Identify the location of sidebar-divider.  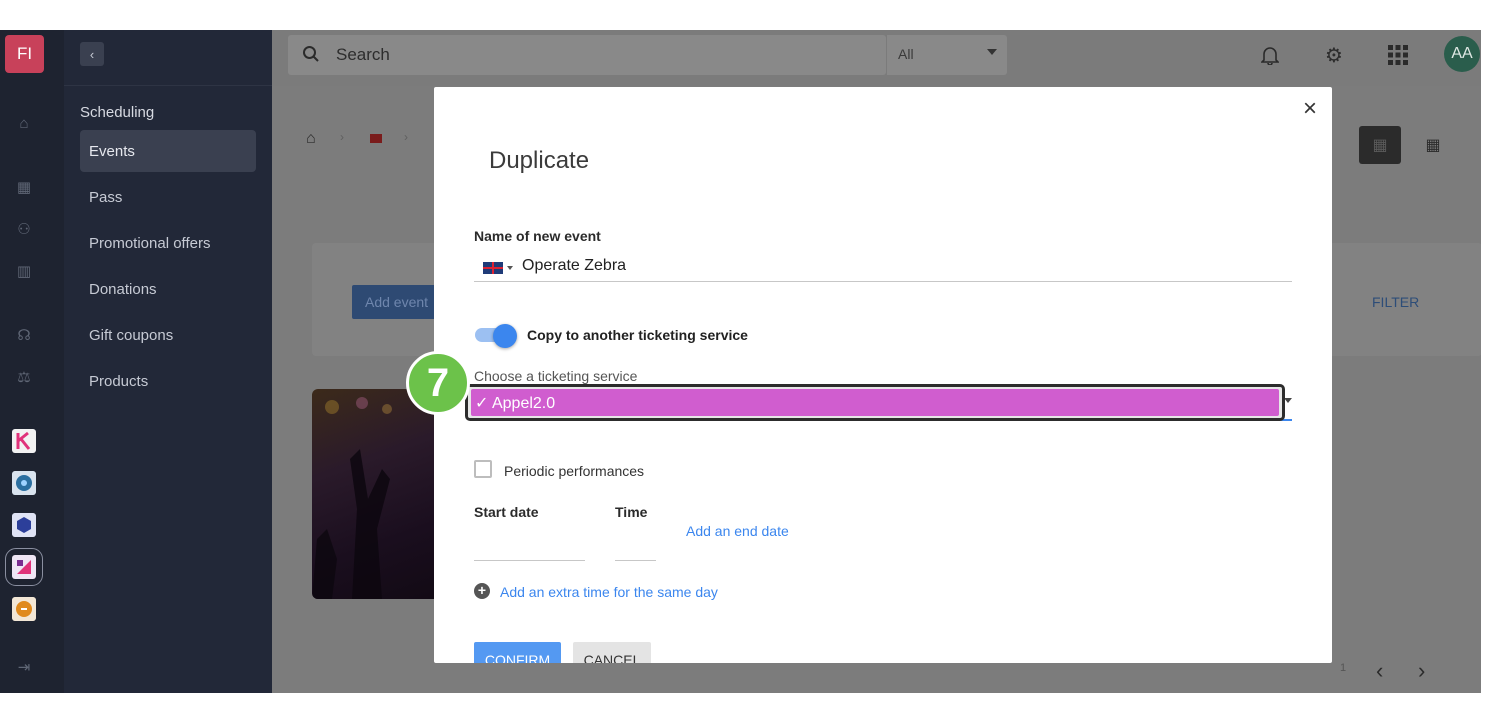
(168, 85).